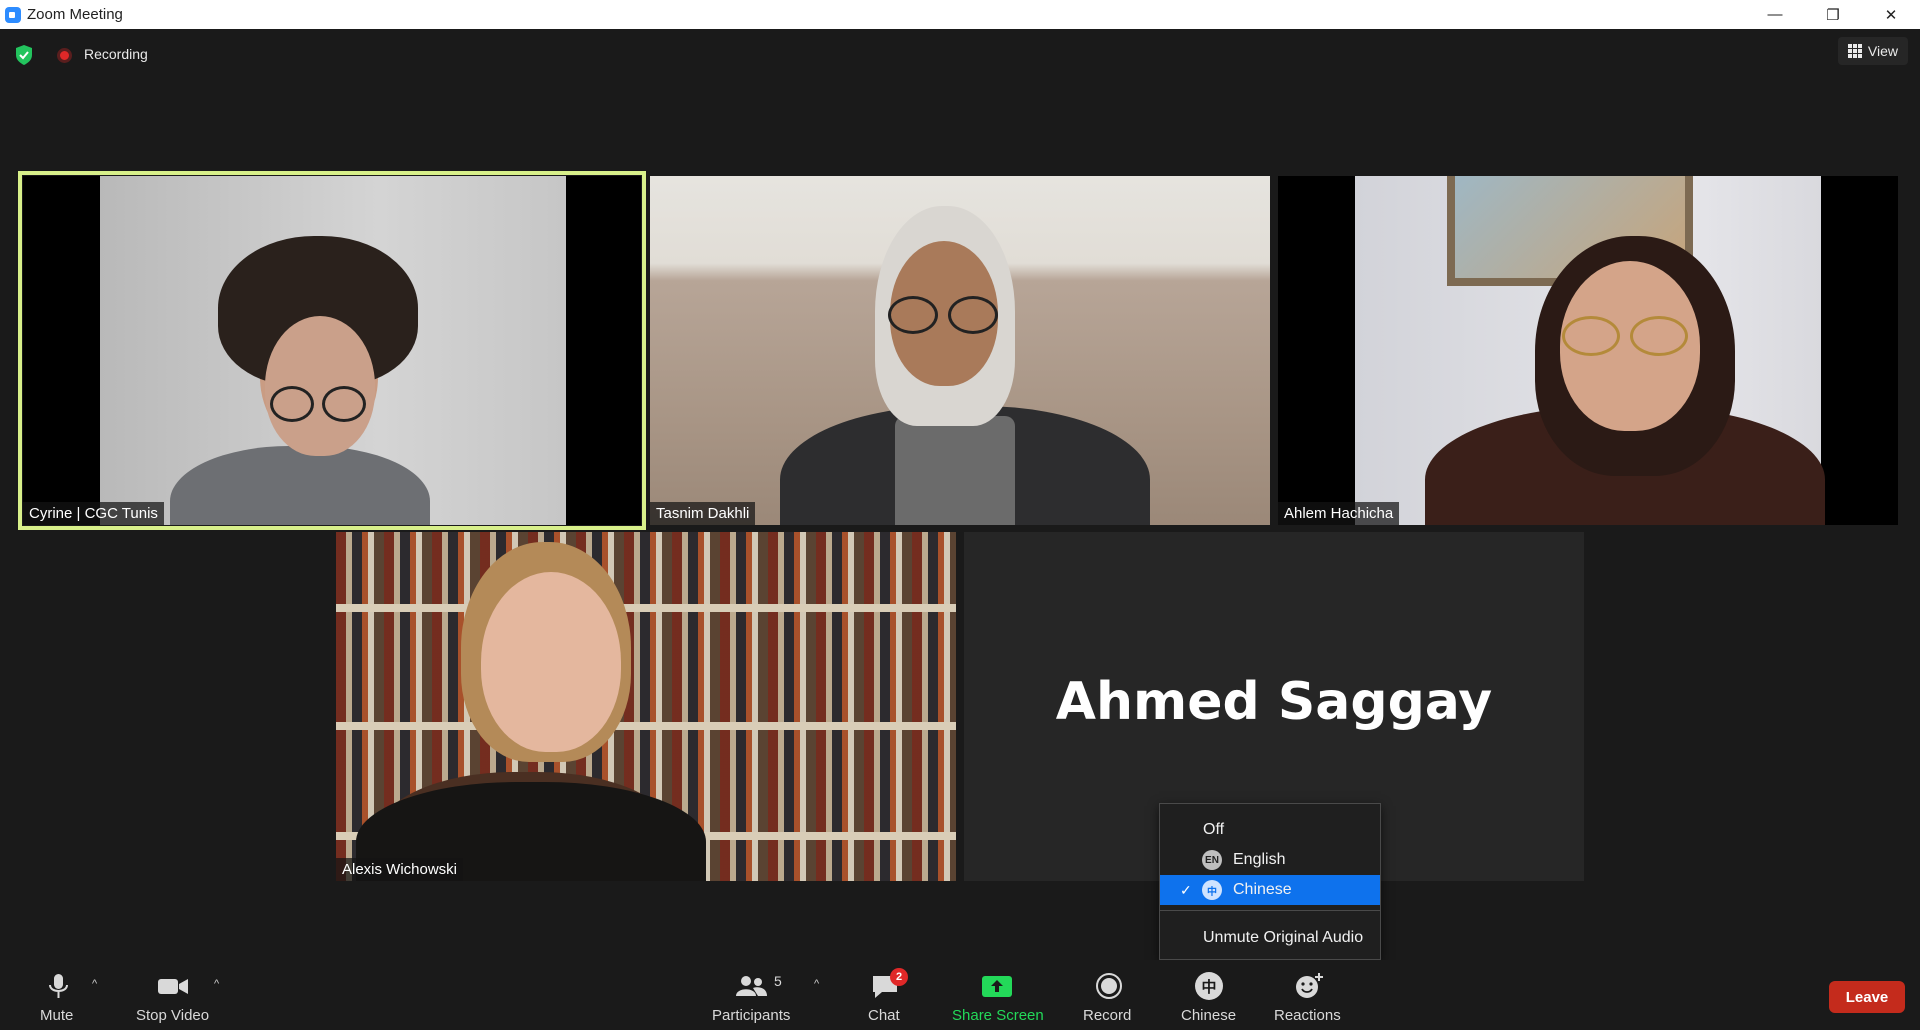 This screenshot has height=1030, width=1920. What do you see at coordinates (1283, 937) in the screenshot?
I see `menu-item-label: Unmute Original Audio` at bounding box center [1283, 937].